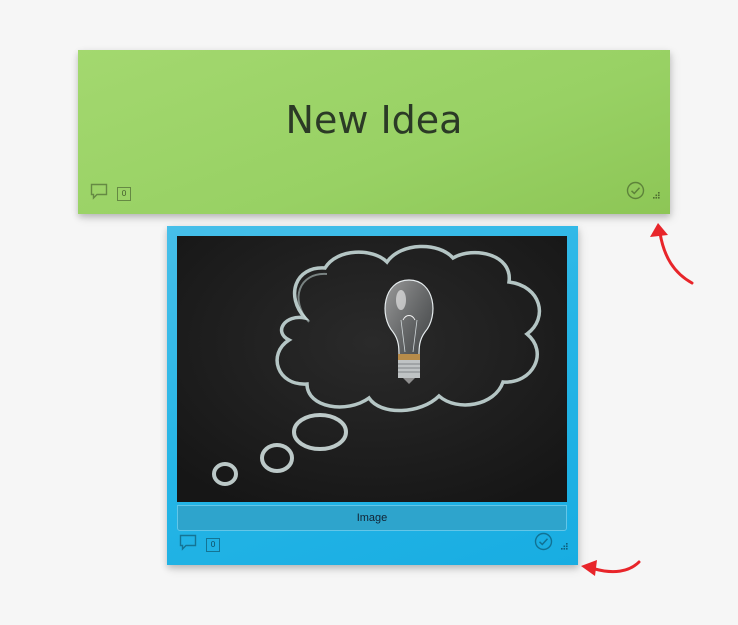 The width and height of the screenshot is (738, 625). I want to click on sticky-note-title: New Idea, so click(374, 120).